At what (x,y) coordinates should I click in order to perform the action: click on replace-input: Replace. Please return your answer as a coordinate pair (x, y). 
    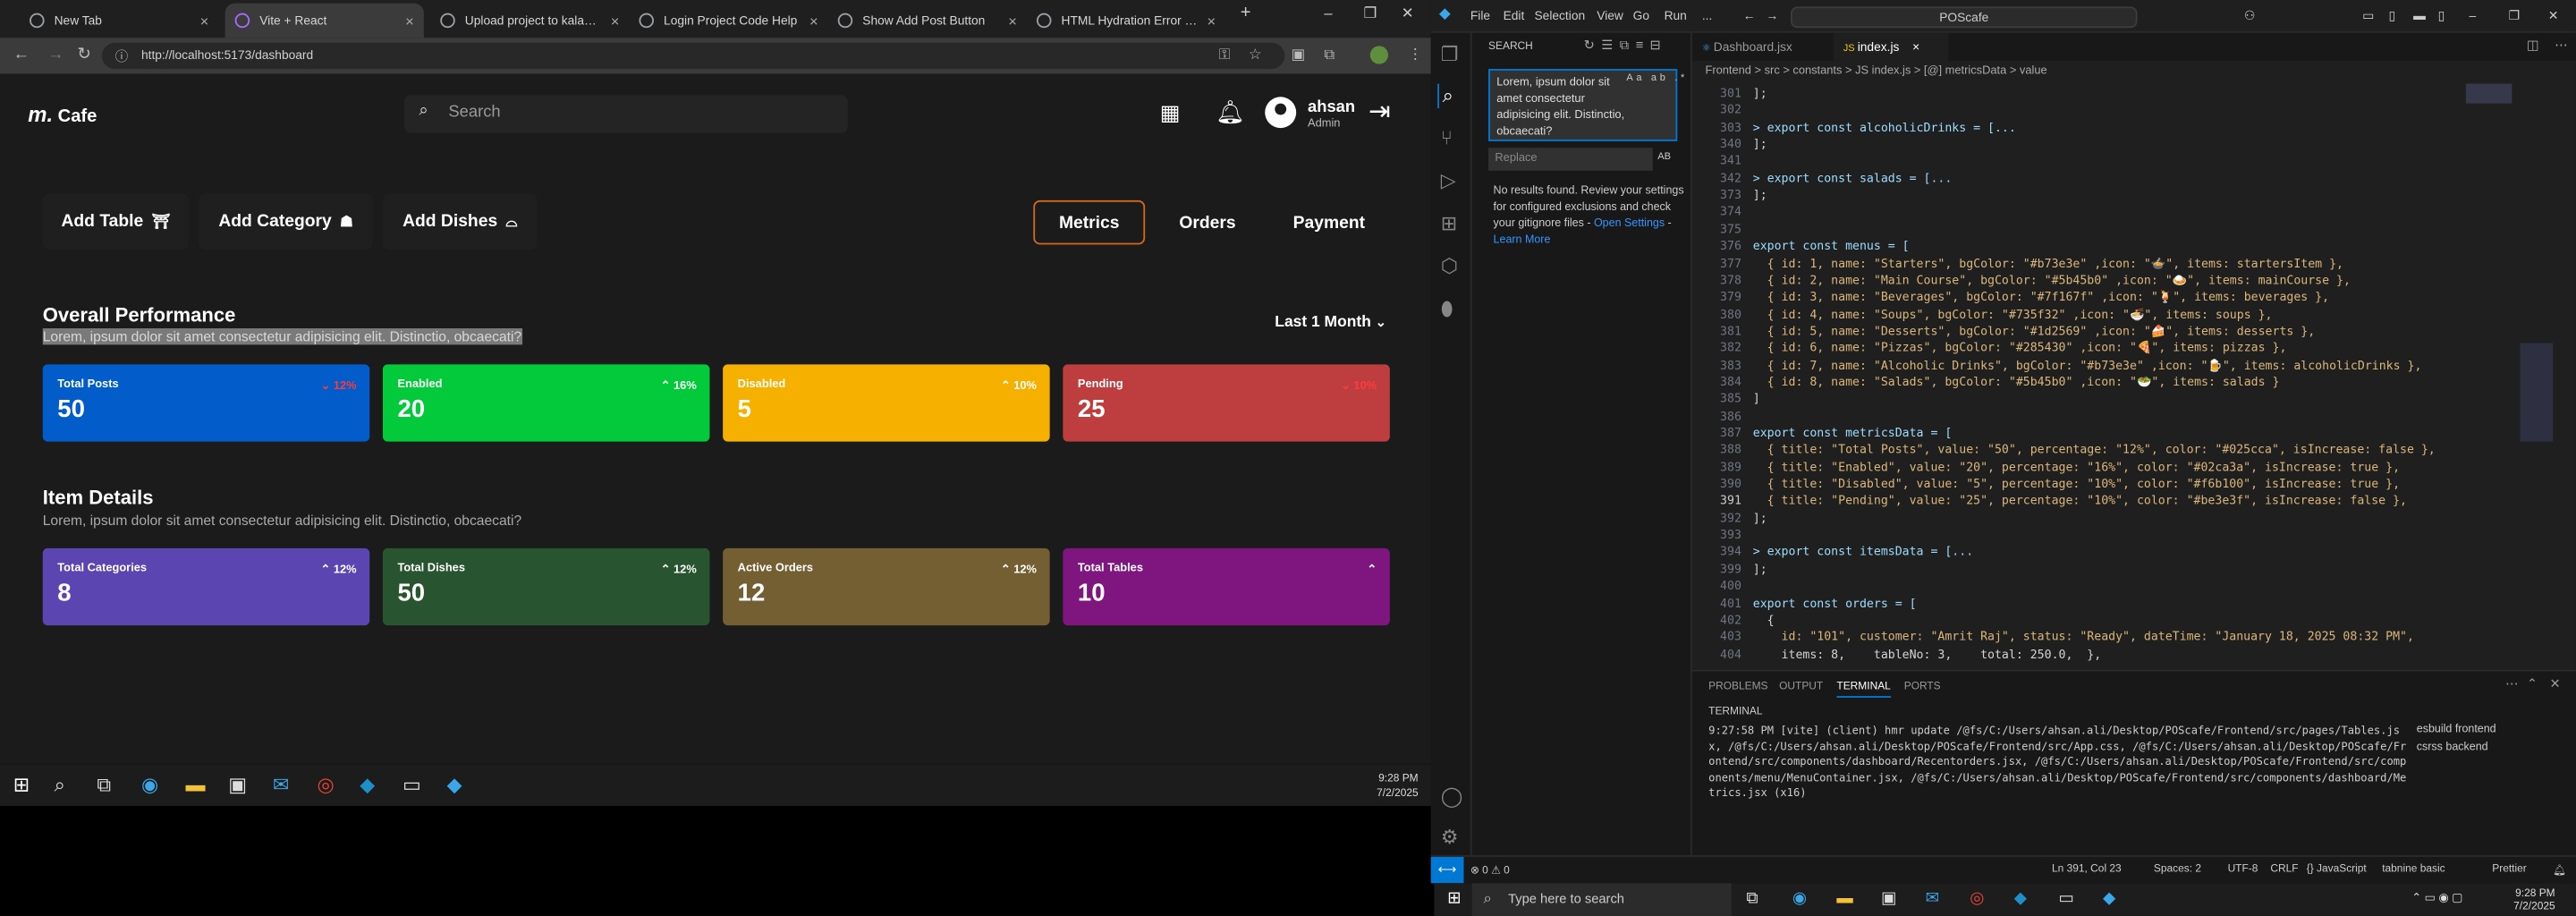
    Looking at the image, I should click on (1570, 159).